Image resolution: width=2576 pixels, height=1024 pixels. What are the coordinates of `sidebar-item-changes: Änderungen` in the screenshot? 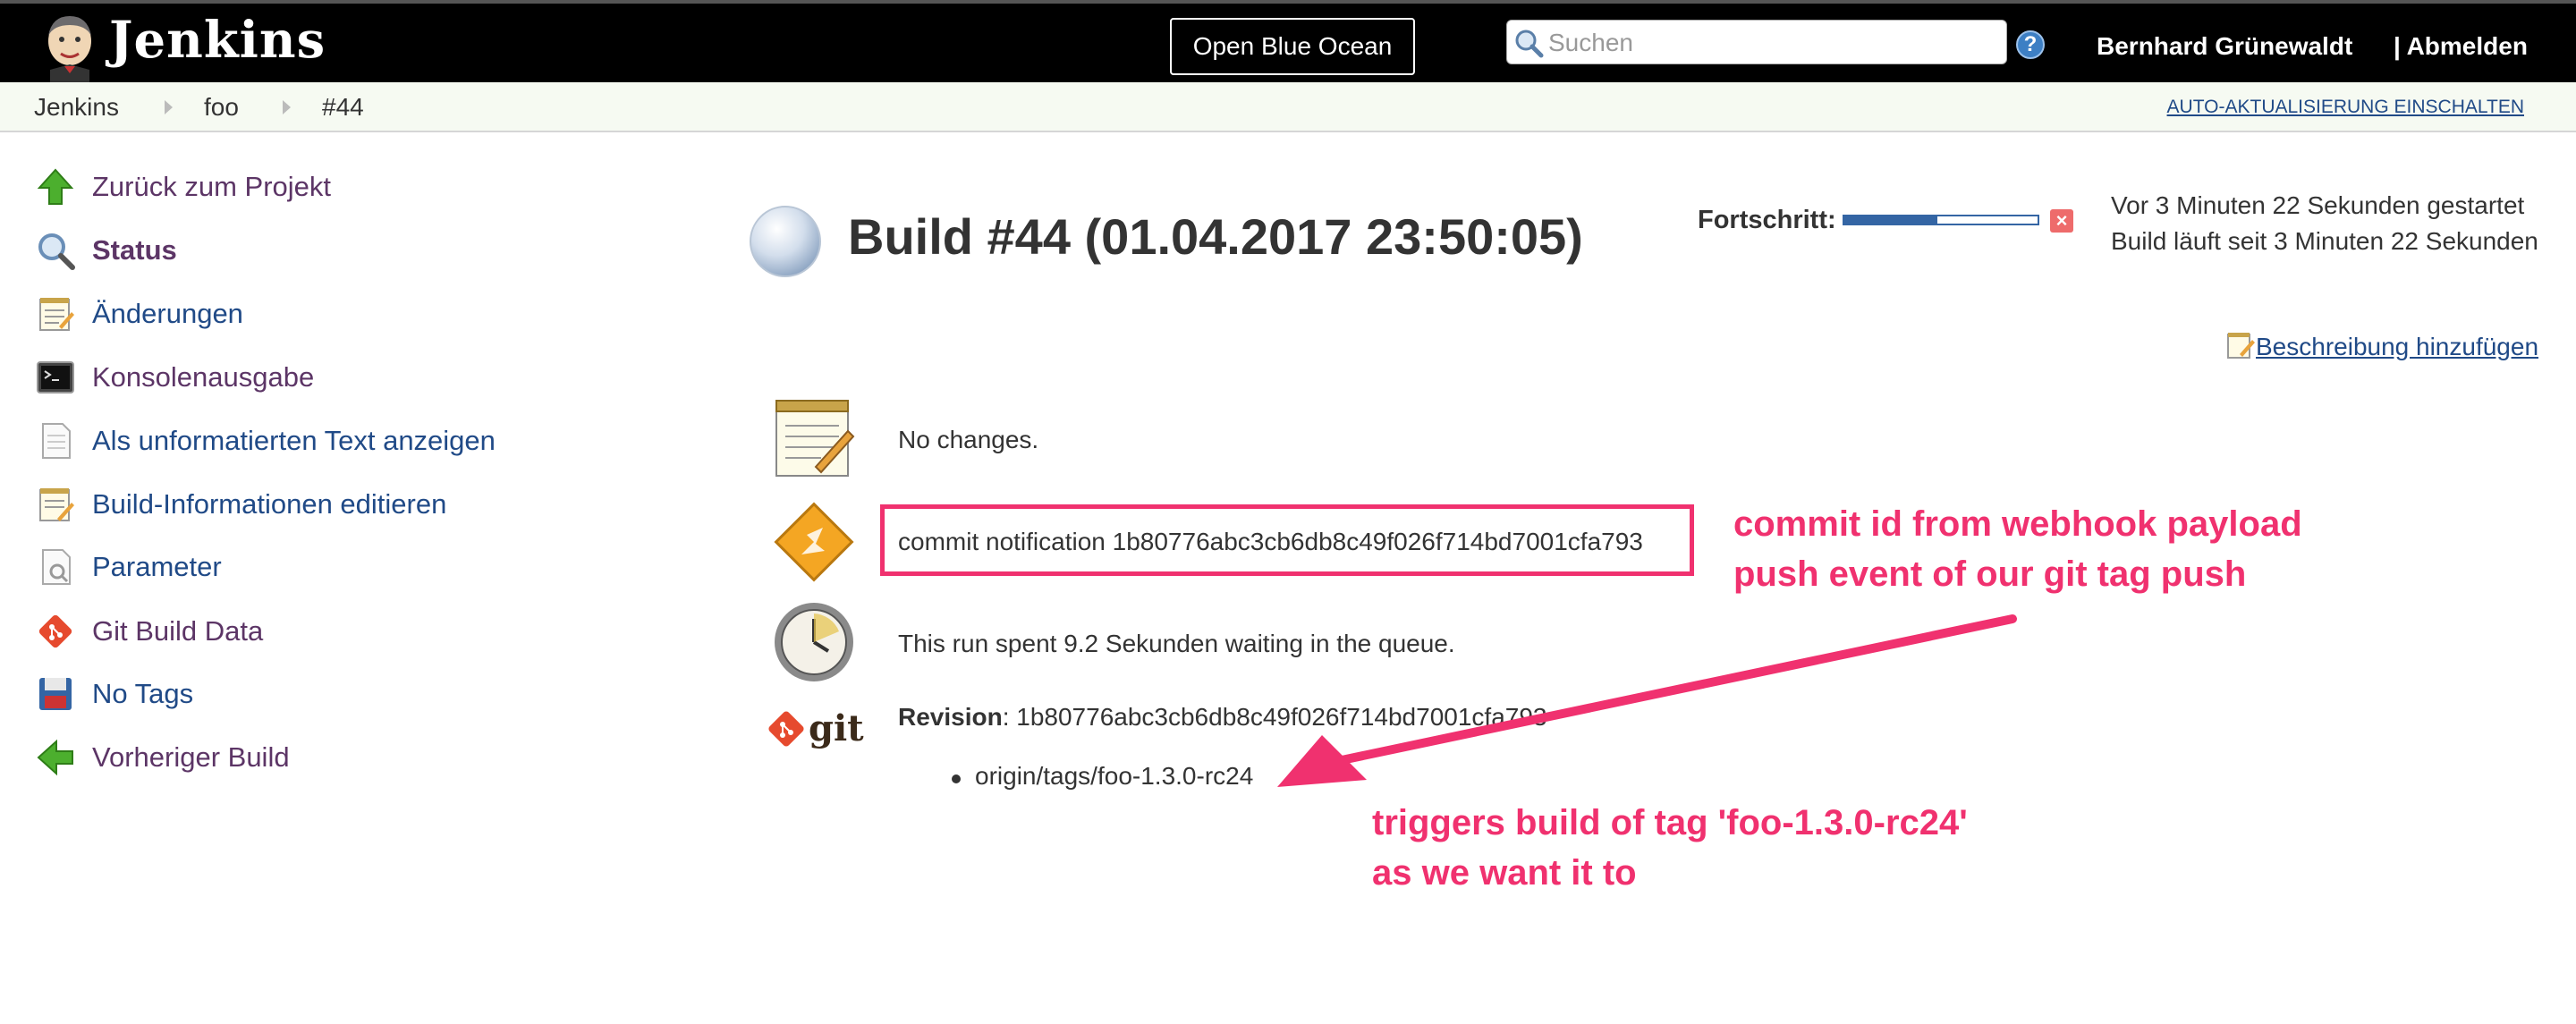 It's located at (138, 313).